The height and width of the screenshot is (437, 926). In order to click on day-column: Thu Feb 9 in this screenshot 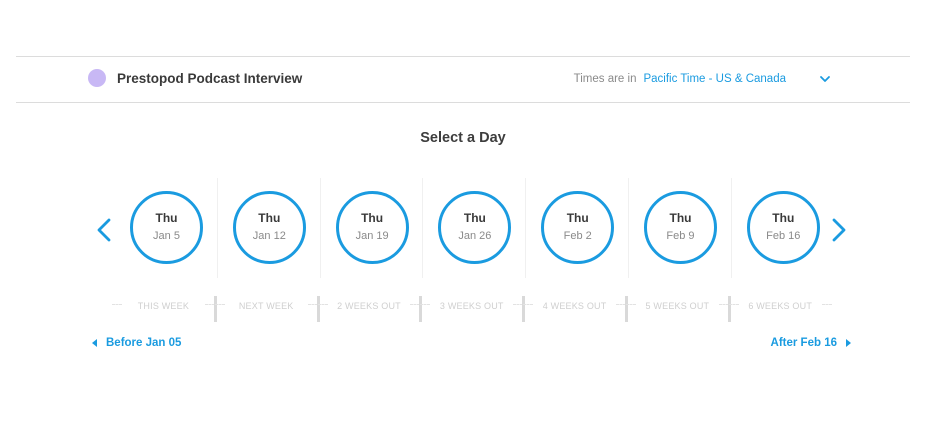, I will do `click(680, 228)`.